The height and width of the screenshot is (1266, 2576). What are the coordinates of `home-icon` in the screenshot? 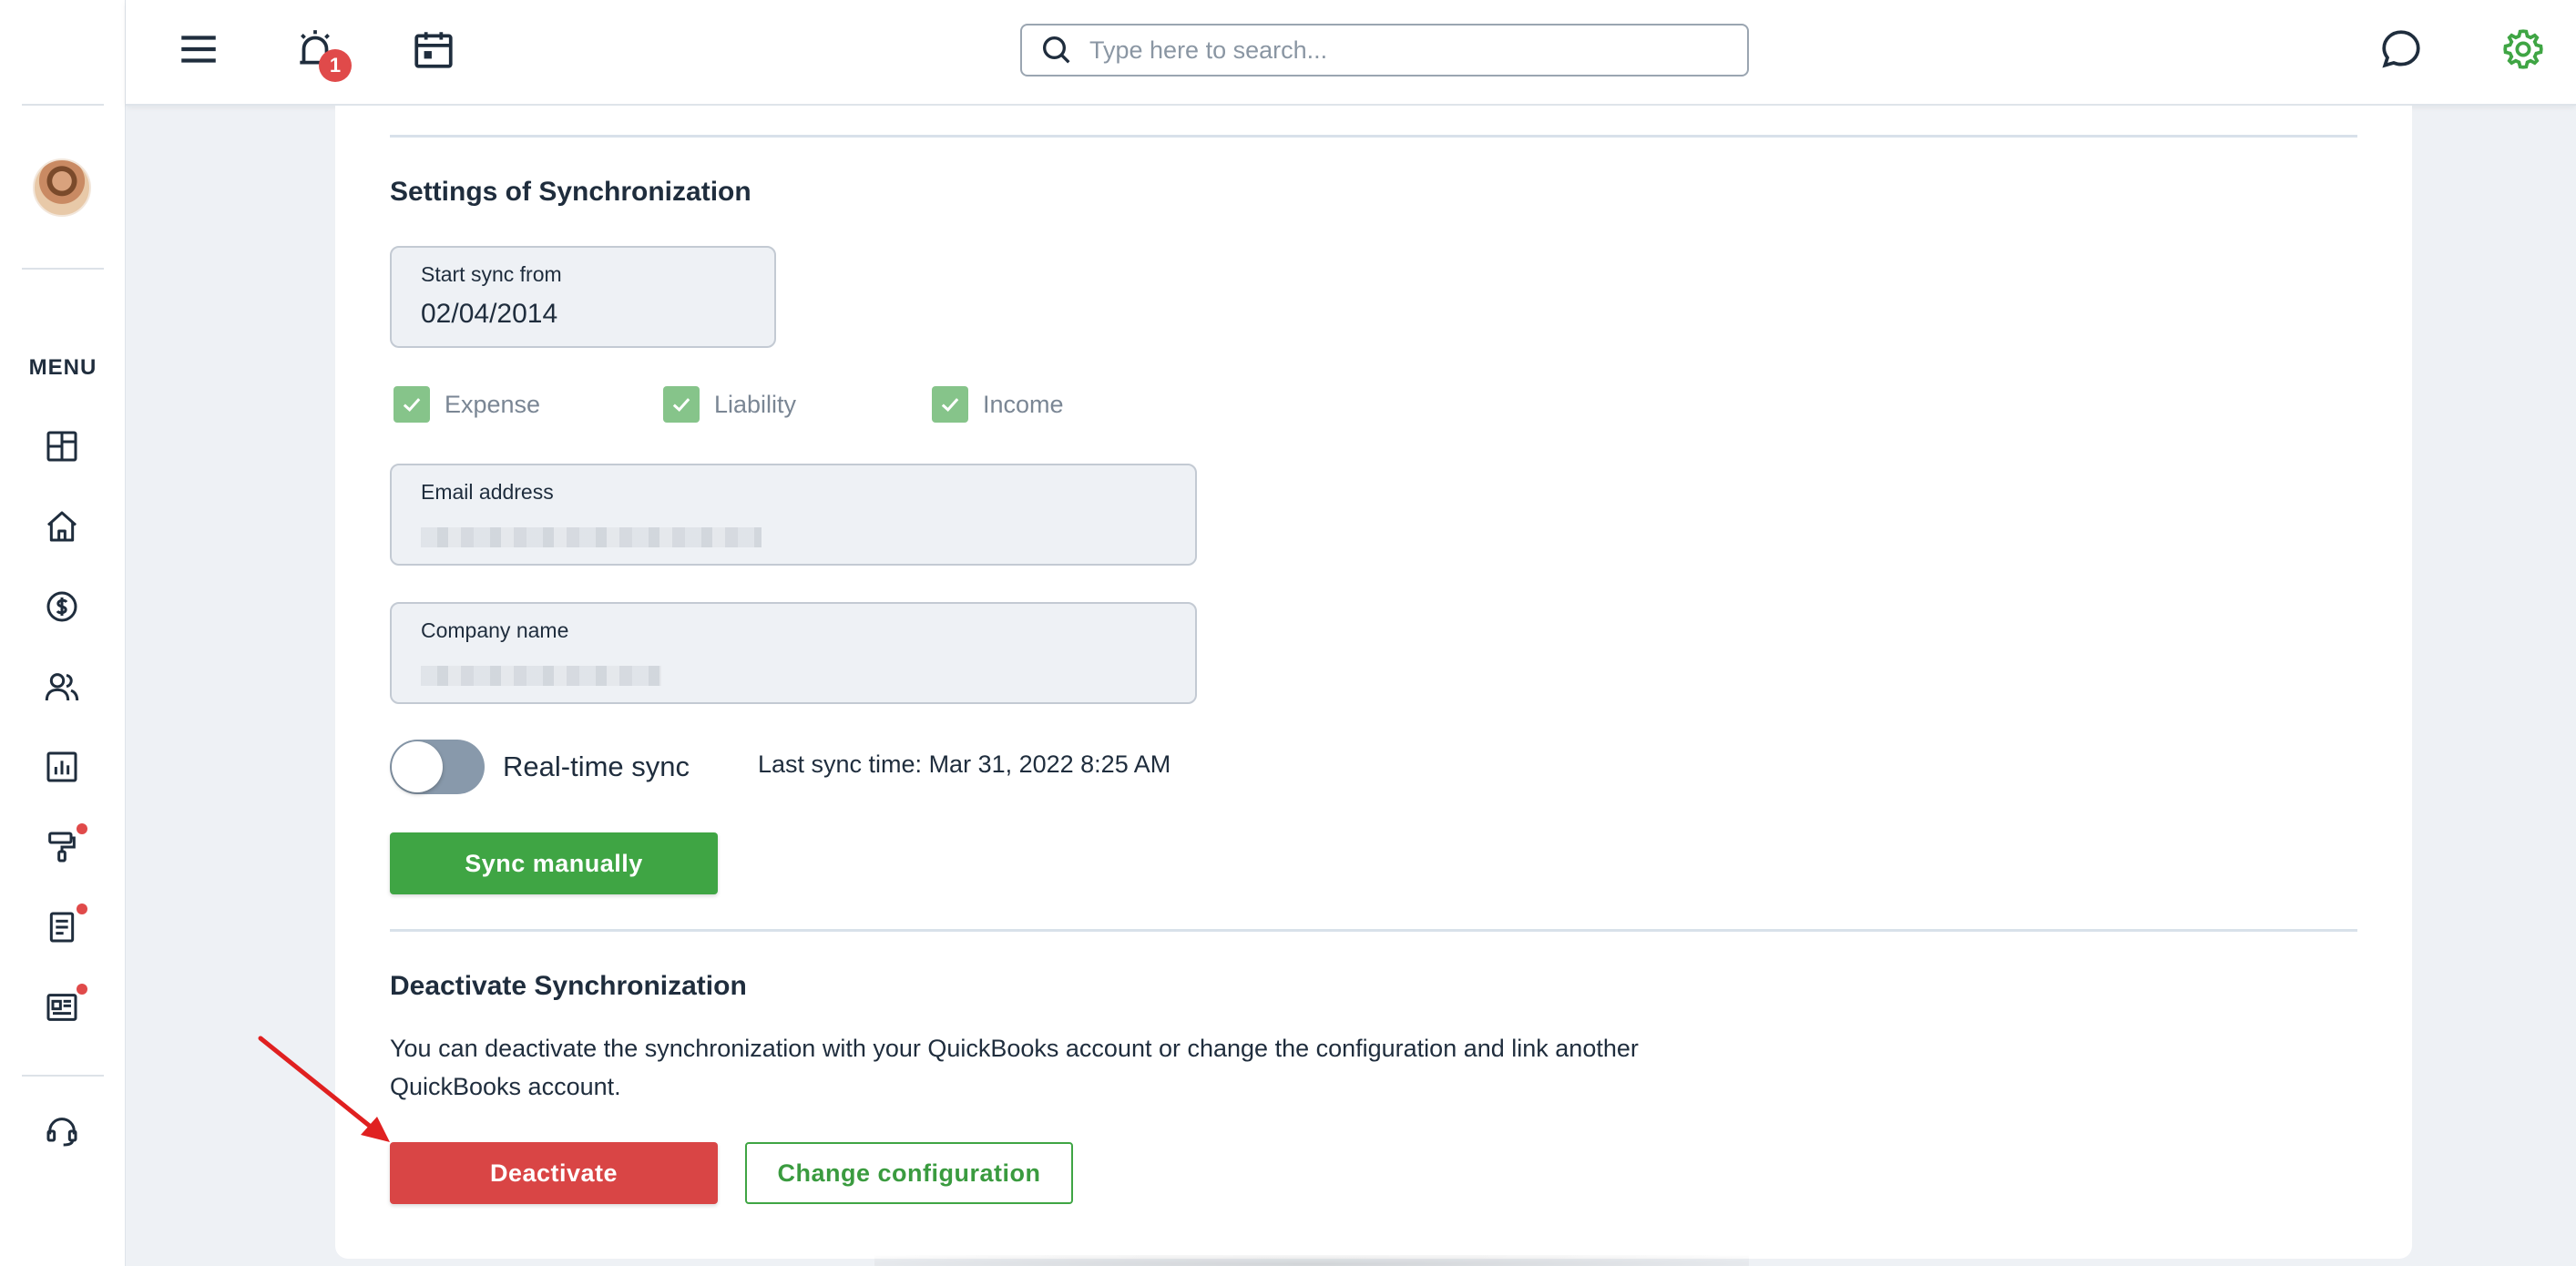 It's located at (62, 526).